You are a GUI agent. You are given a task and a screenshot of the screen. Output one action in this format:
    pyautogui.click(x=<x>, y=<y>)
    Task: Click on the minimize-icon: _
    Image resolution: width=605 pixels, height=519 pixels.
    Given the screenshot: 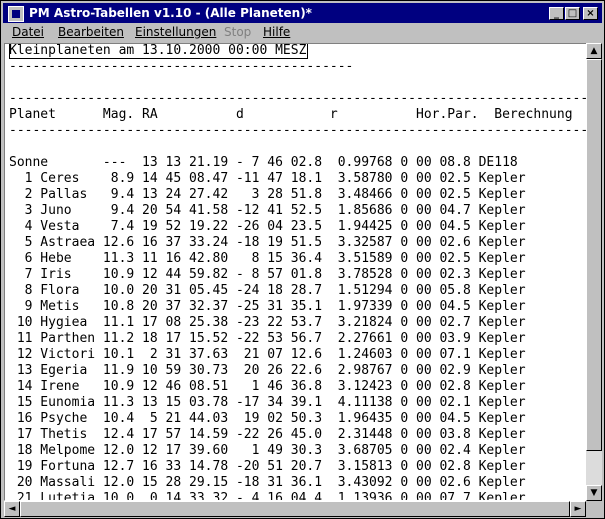 What is the action you would take?
    pyautogui.click(x=556, y=13)
    